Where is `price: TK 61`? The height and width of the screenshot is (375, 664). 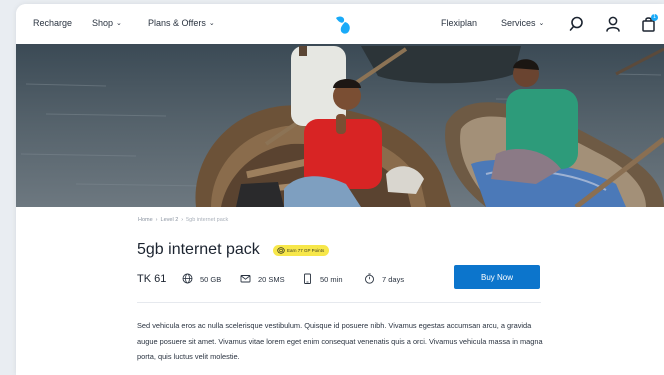 price: TK 61 is located at coordinates (152, 279).